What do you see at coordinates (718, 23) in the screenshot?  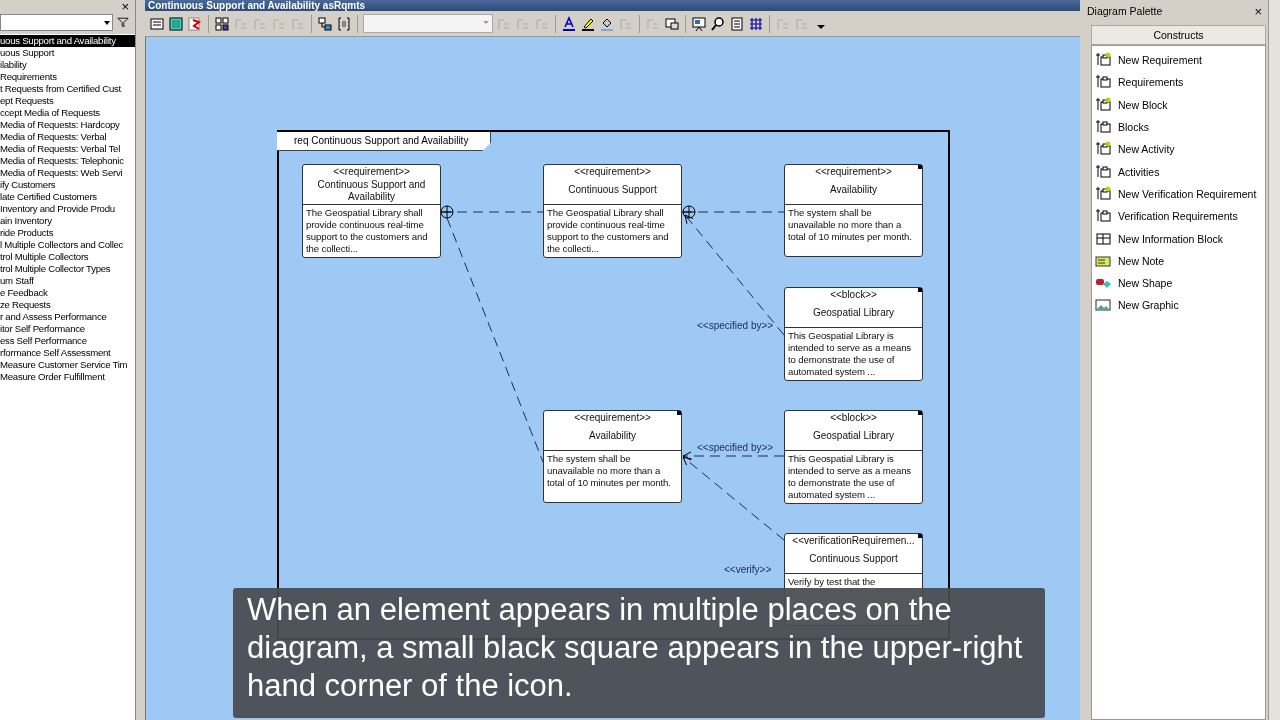 I see `search-icon` at bounding box center [718, 23].